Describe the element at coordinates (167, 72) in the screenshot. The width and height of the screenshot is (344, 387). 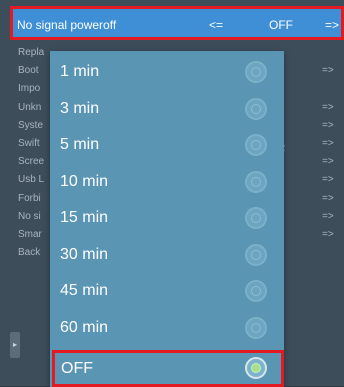
I see `option-1-min: 1 min` at that location.